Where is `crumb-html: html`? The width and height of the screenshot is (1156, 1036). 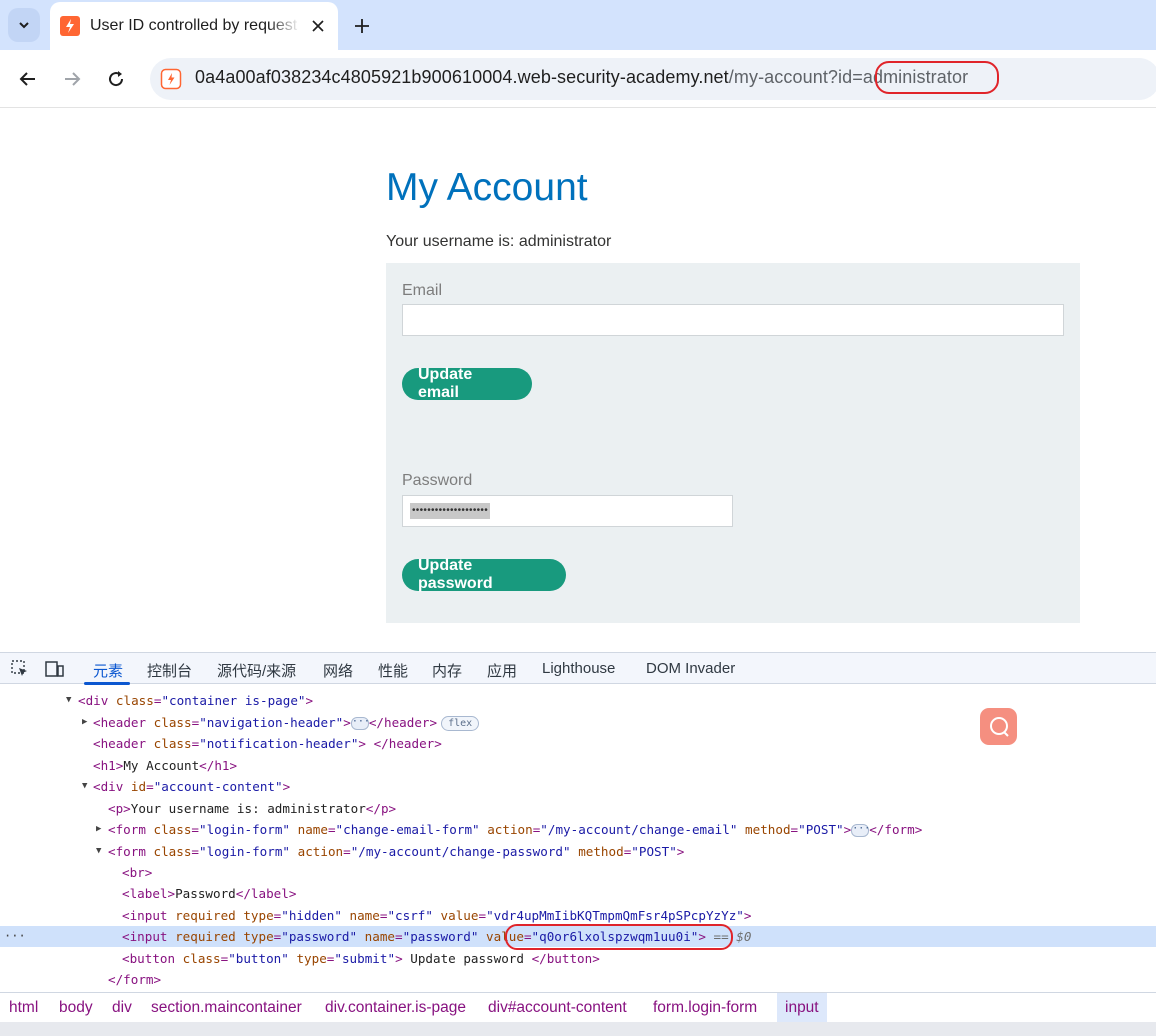
crumb-html: html is located at coordinates (23, 1007).